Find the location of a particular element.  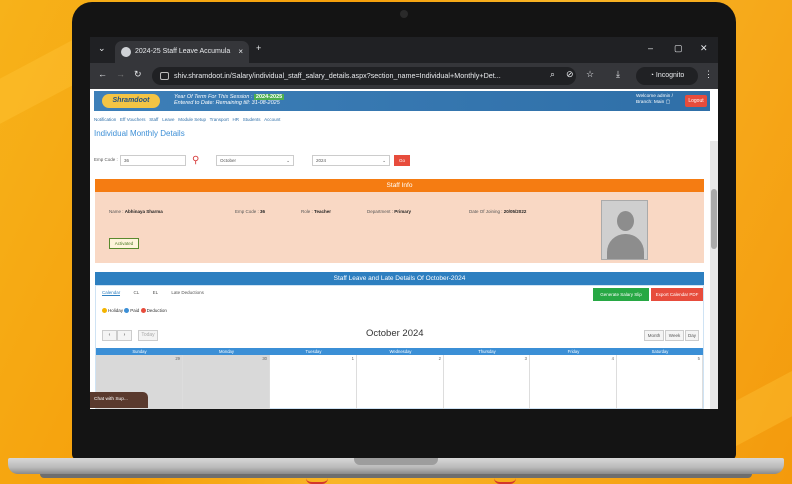

date-number: 4 is located at coordinates (612, 358).